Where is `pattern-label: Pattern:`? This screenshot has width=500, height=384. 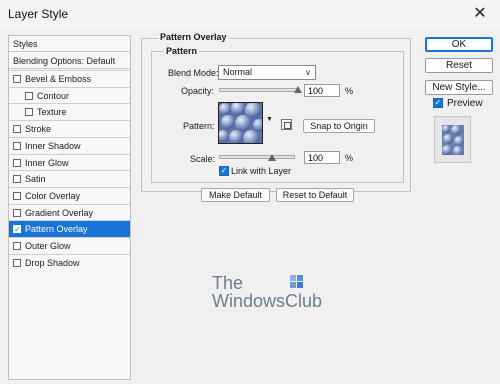 pattern-label: Pattern: is located at coordinates (199, 126).